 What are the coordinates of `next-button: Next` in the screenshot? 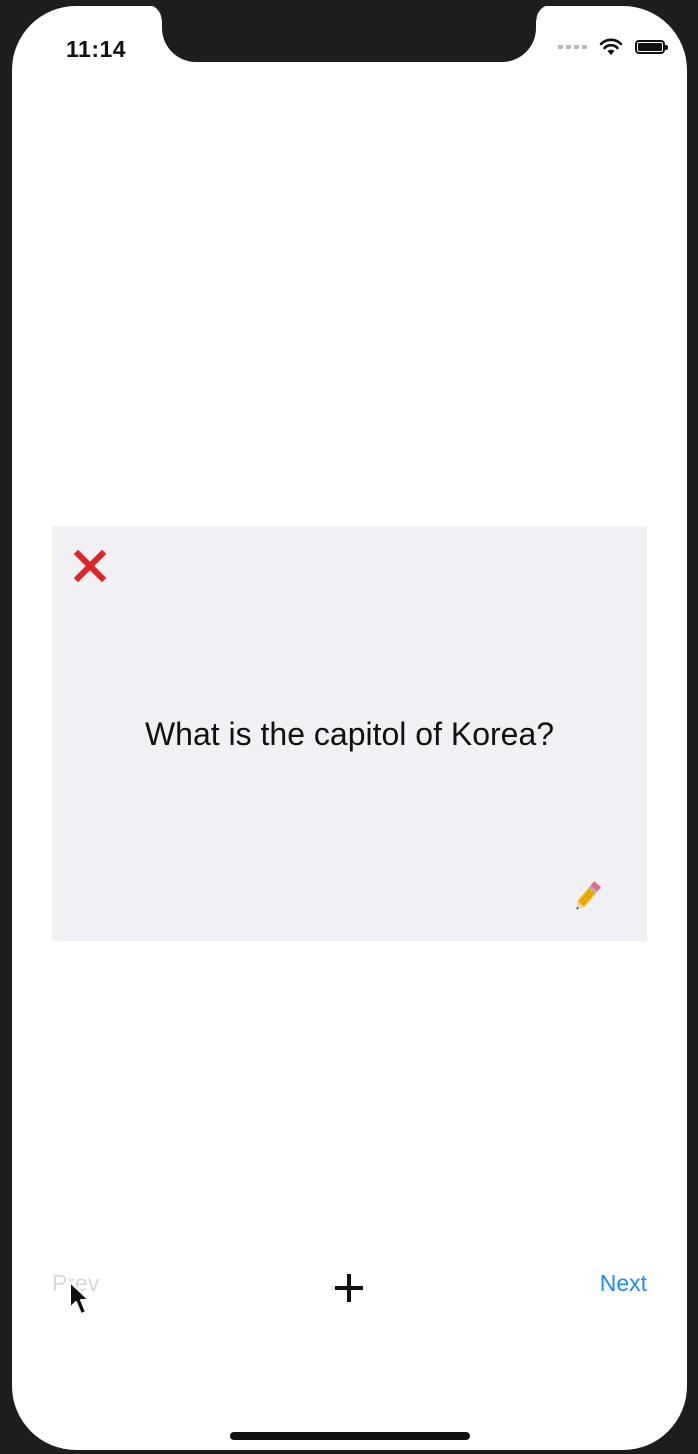 It's located at (623, 1283).